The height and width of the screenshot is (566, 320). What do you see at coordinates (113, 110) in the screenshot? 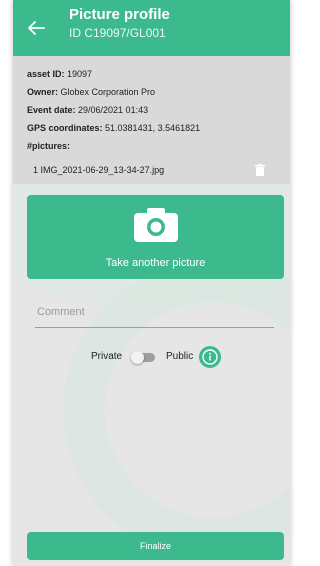
I see `event-date-value: 29/06/2021 01:43` at bounding box center [113, 110].